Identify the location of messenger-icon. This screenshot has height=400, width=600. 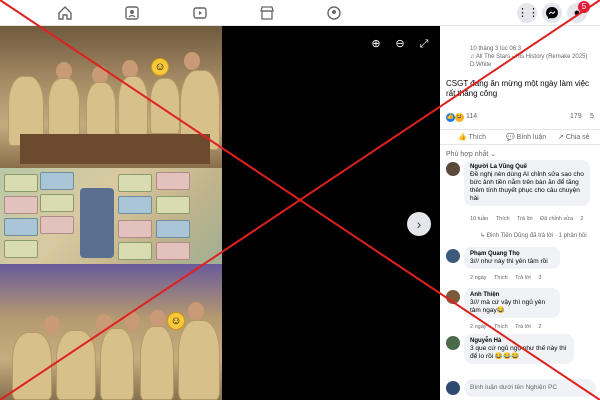
(552, 13).